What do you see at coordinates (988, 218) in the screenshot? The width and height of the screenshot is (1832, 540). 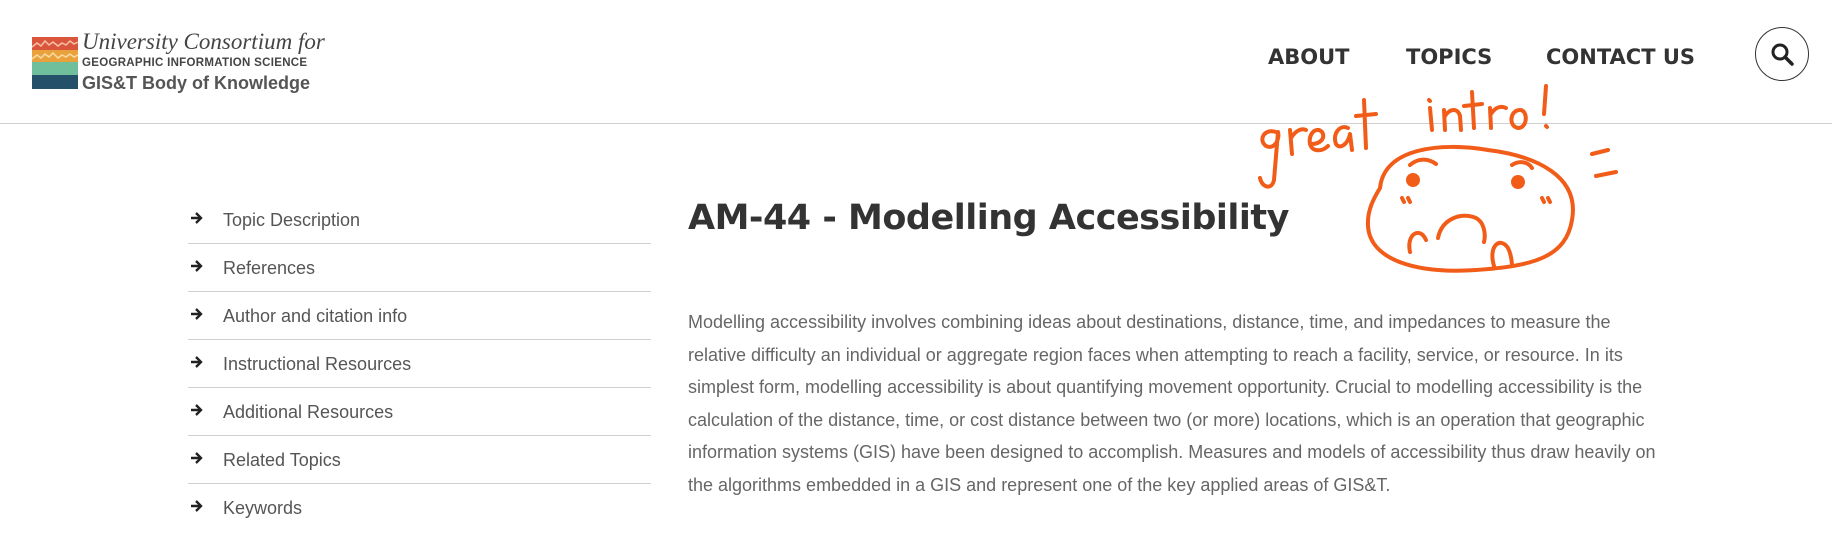 I see `page-title: AM-44 - Modelling Accessibility` at bounding box center [988, 218].